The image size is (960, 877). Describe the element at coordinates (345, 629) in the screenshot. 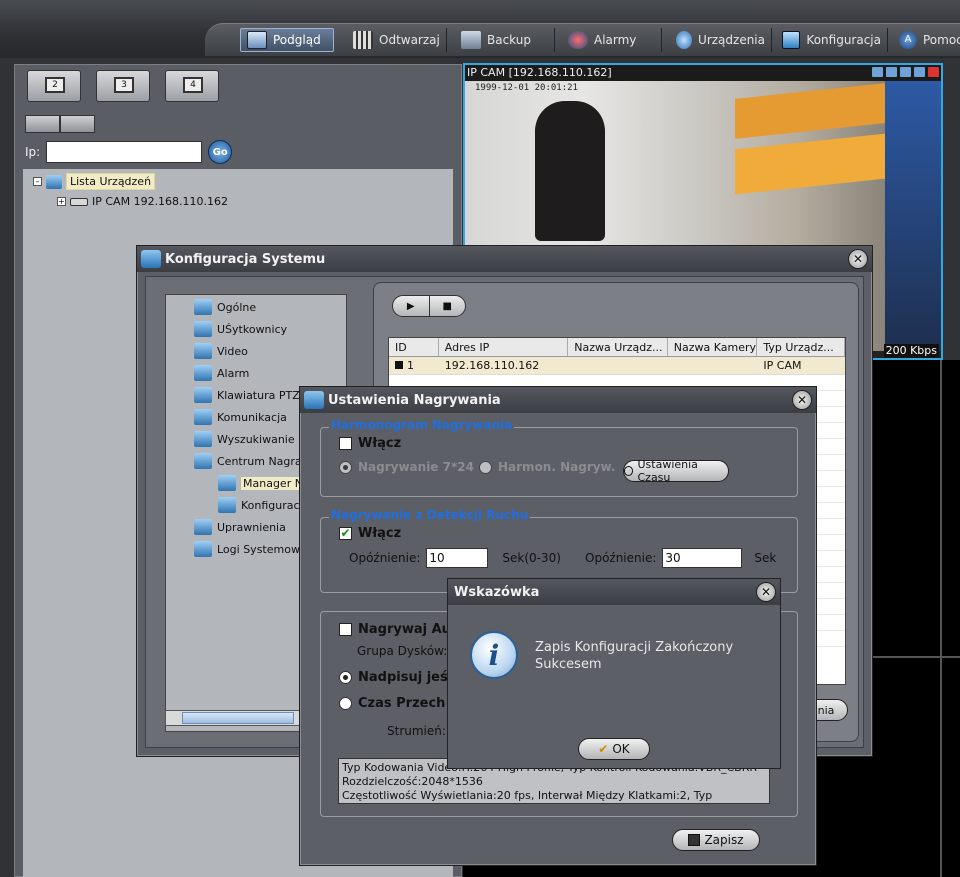

I see `record-audio-checkbox` at that location.